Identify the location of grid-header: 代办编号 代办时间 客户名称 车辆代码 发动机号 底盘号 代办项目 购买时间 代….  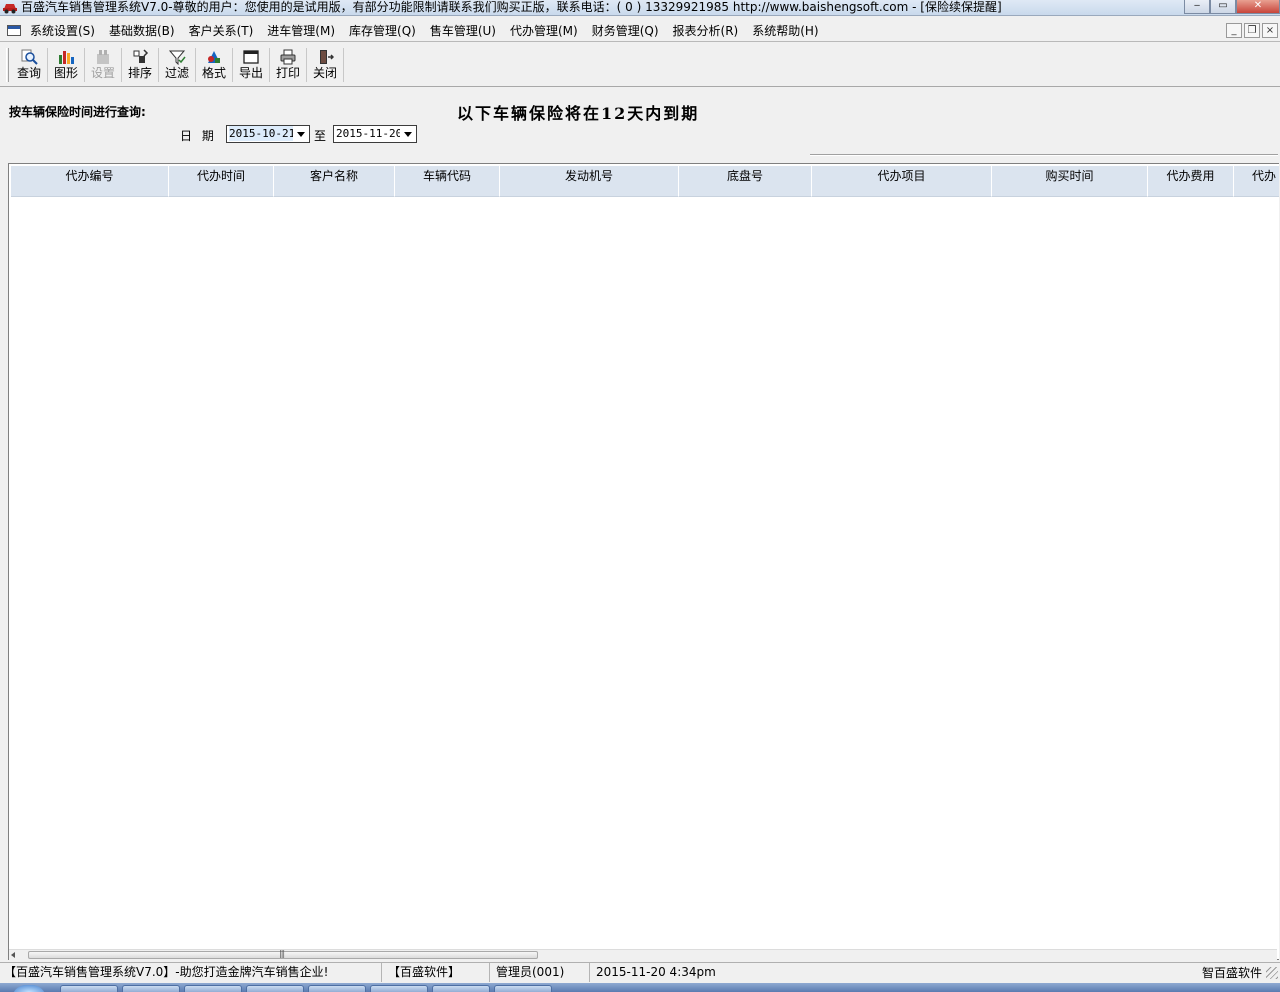
(645, 181).